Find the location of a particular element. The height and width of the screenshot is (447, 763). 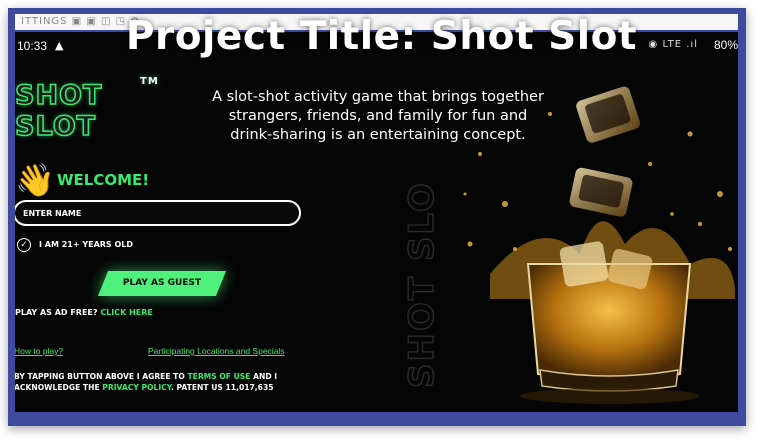

participating-locations-link: Participating Locations and Specials is located at coordinates (216, 351).